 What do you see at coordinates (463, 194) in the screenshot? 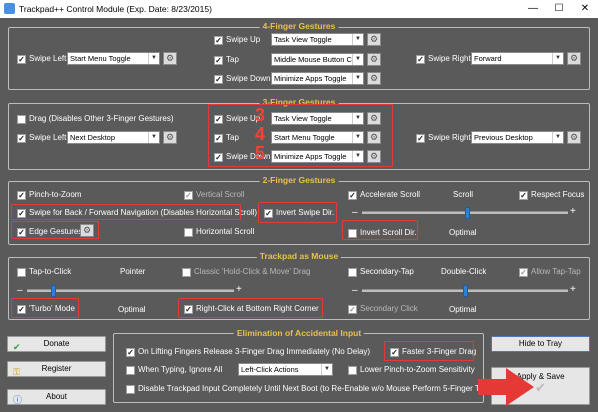
I see `scroll-label: Scroll` at bounding box center [463, 194].